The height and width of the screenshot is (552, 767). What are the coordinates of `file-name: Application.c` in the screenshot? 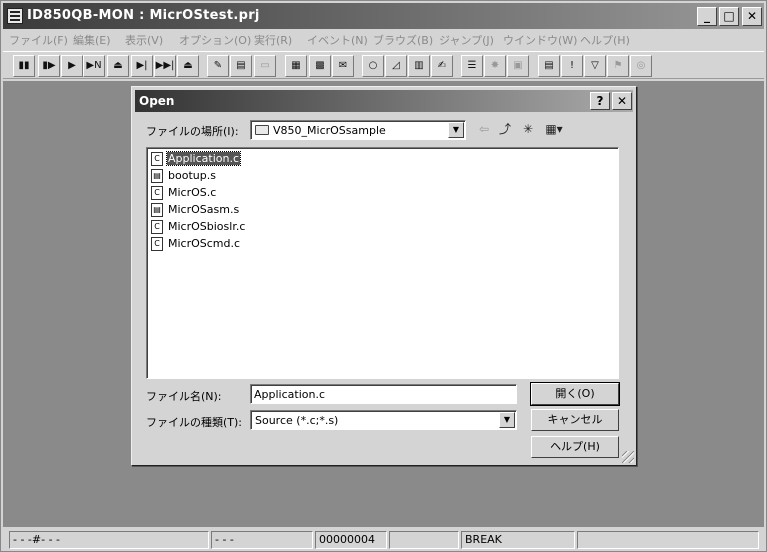 It's located at (203, 158).